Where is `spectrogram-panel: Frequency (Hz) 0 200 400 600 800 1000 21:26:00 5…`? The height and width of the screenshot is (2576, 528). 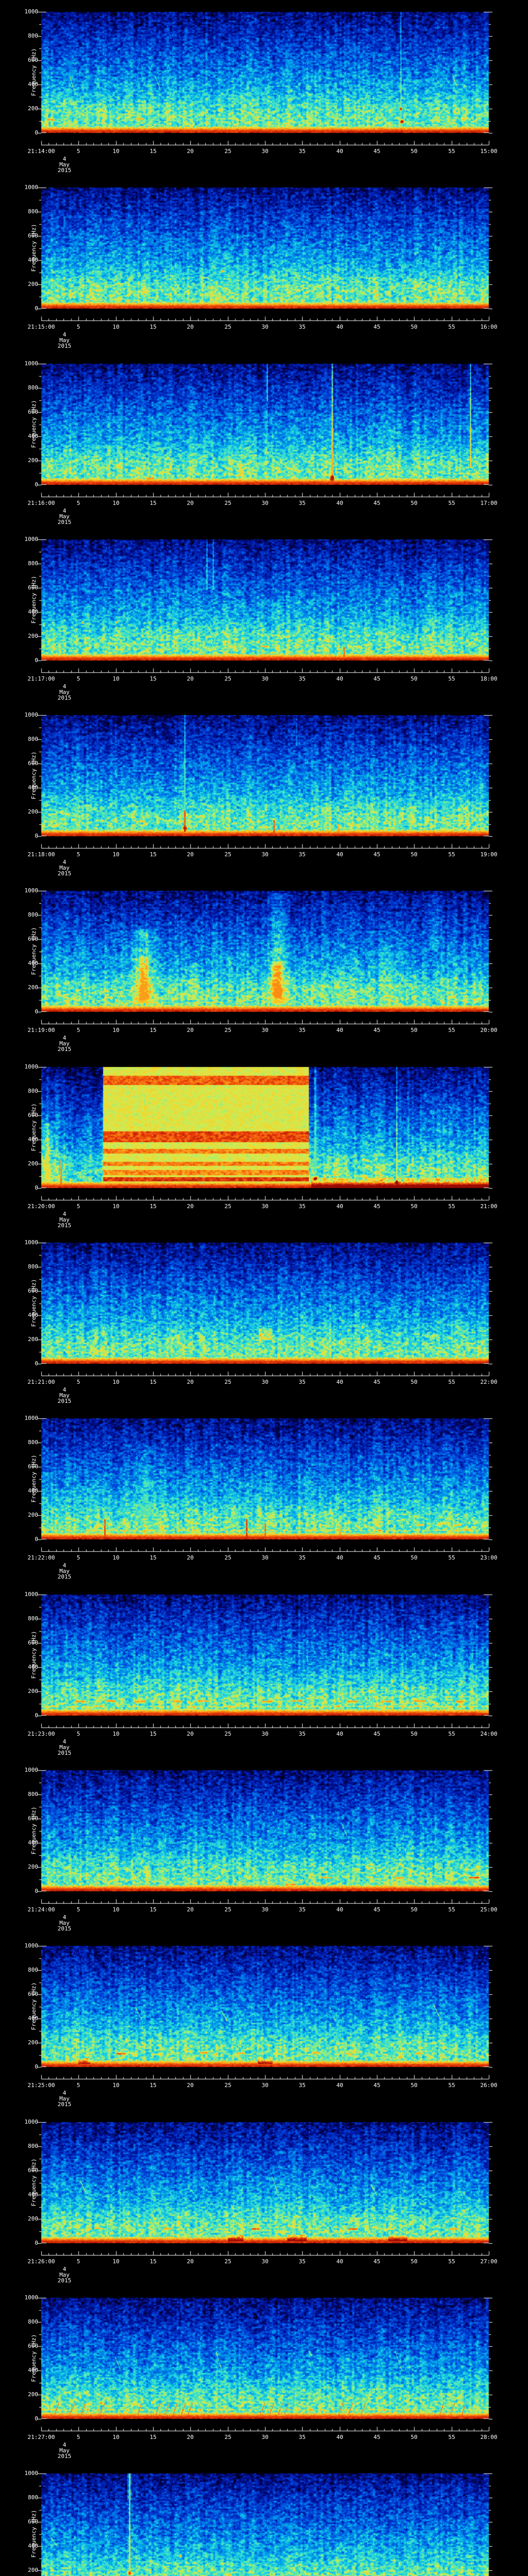
spectrogram-panel: Frequency (Hz) 0 200 400 600 800 1000 21:26:00 5… is located at coordinates (264, 2198).